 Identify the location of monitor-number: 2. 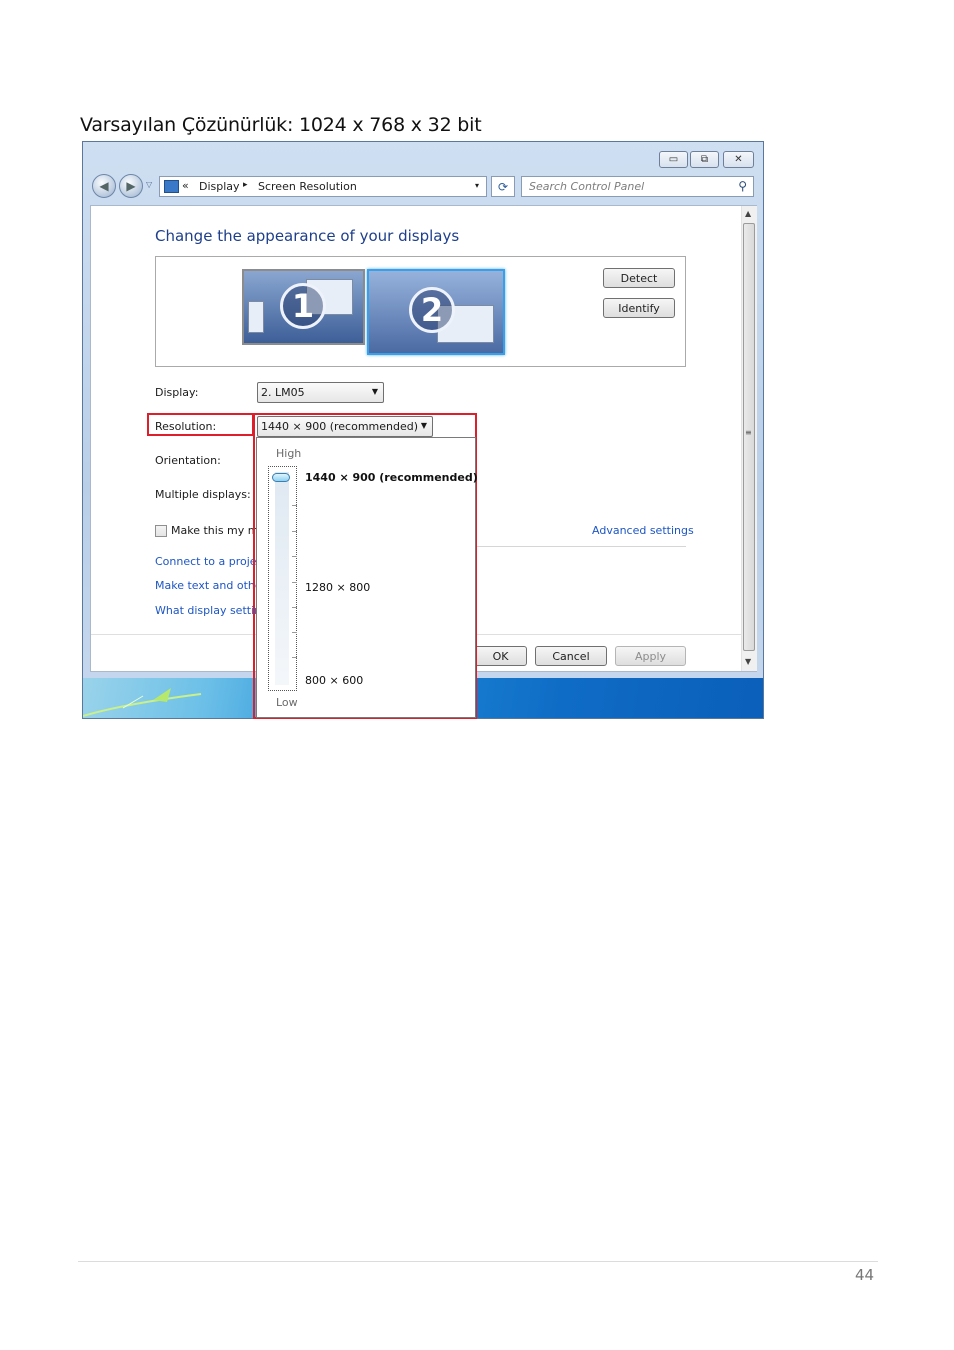
(432, 310).